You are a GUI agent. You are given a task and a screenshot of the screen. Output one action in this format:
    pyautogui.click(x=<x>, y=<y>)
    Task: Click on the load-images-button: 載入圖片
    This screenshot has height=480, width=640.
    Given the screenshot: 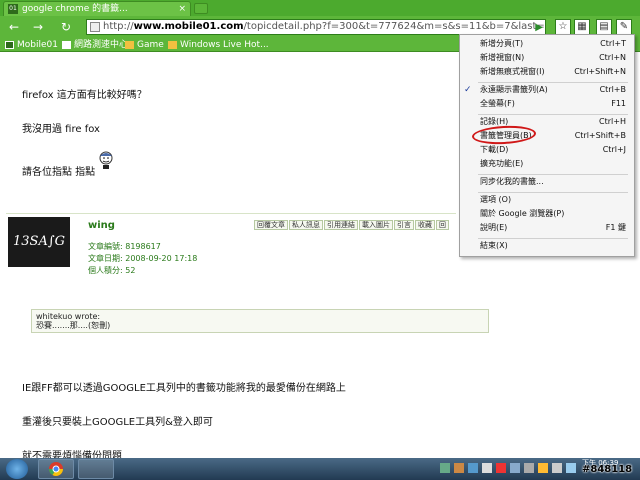 What is the action you would take?
    pyautogui.click(x=376, y=225)
    